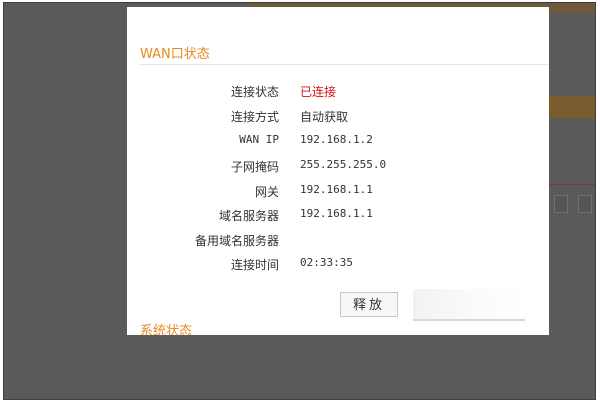  What do you see at coordinates (254, 92) in the screenshot?
I see `row-label: 连接状态` at bounding box center [254, 92].